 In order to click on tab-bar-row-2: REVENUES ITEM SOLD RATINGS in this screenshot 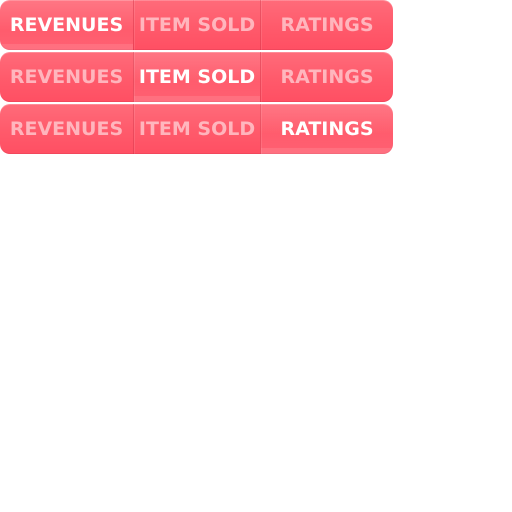, I will do `click(196, 77)`.